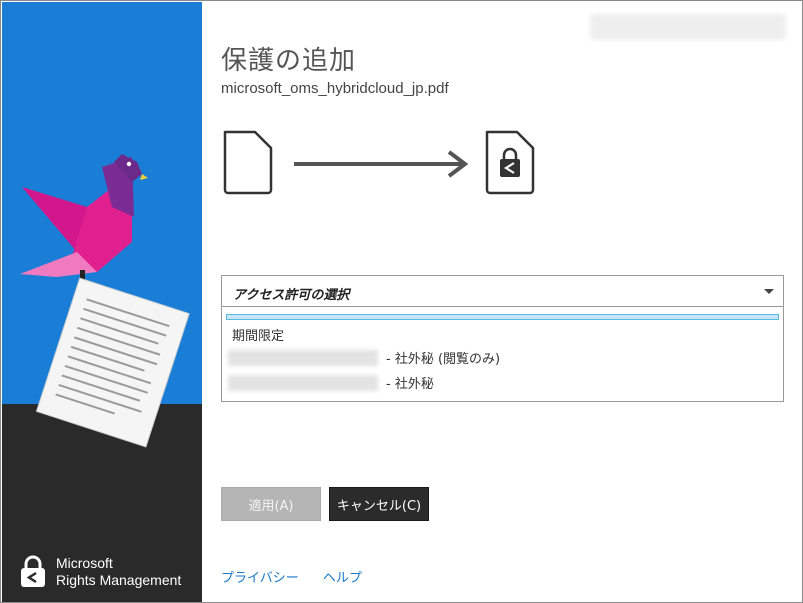 This screenshot has height=603, width=803. I want to click on protection-flow-illustration, so click(379, 162).